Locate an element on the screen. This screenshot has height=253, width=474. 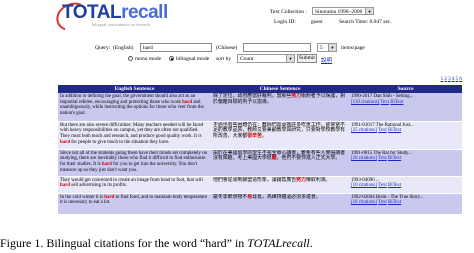
chinese-sentence-cell: 嚴冬季節食物不易尋覓，為維持體溫必須多進食。 is located at coordinates (280, 204).